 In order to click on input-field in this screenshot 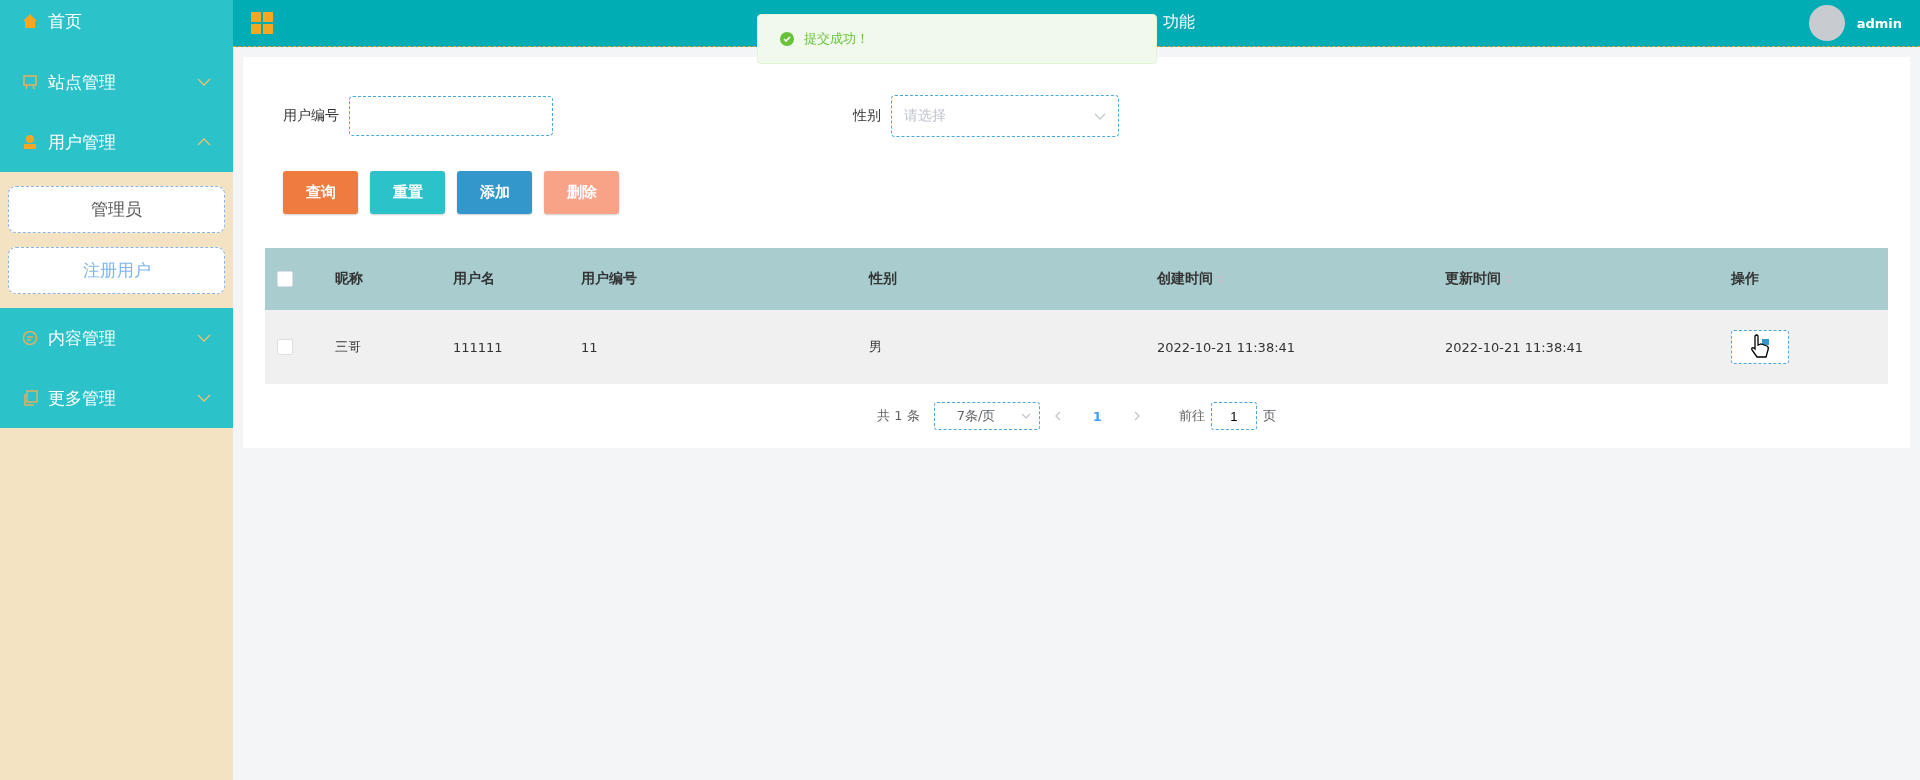, I will do `click(451, 116)`.